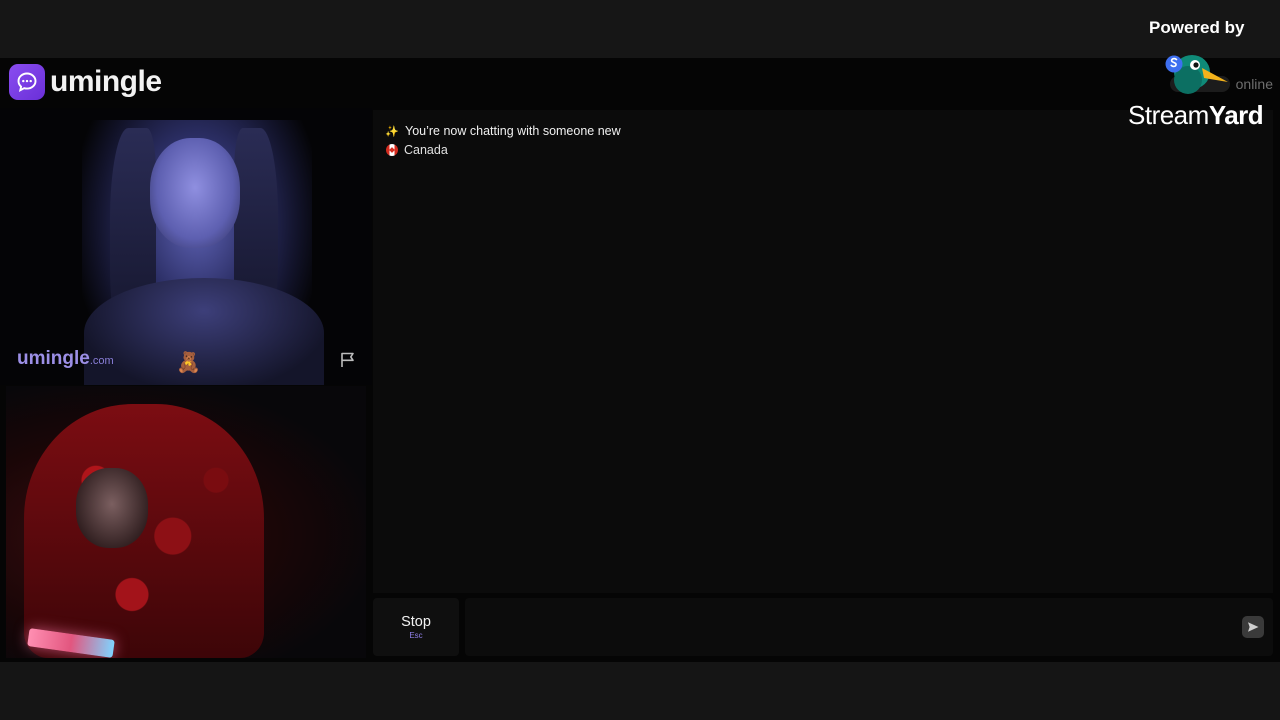 This screenshot has width=1280, height=720. Describe the element at coordinates (416, 622) in the screenshot. I see `stop-button-label: Stop` at that location.